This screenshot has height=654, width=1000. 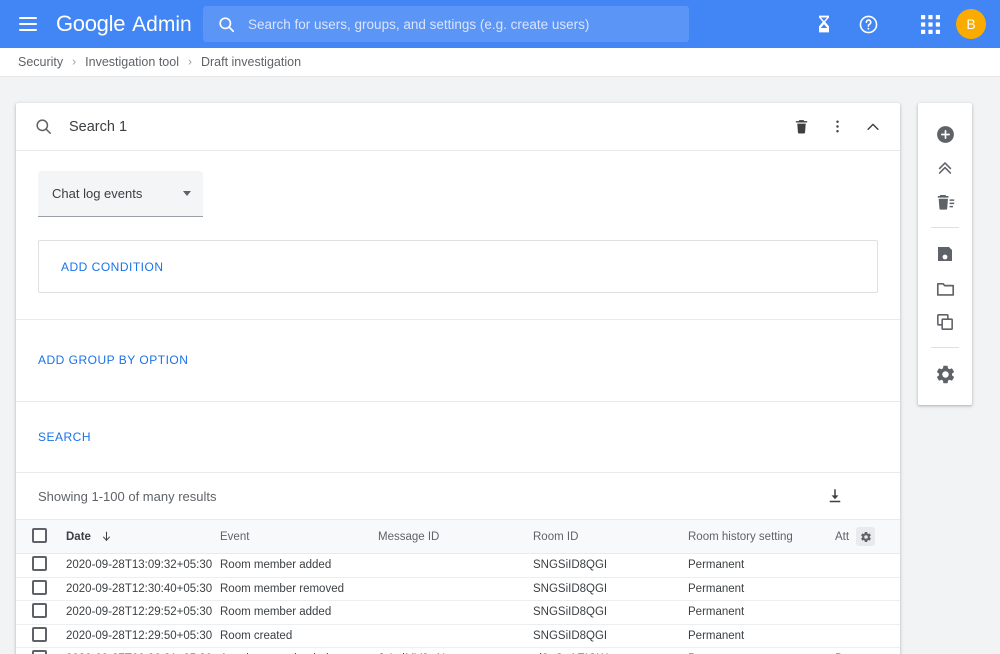 I want to click on delete-all-icon, so click(x=945, y=202).